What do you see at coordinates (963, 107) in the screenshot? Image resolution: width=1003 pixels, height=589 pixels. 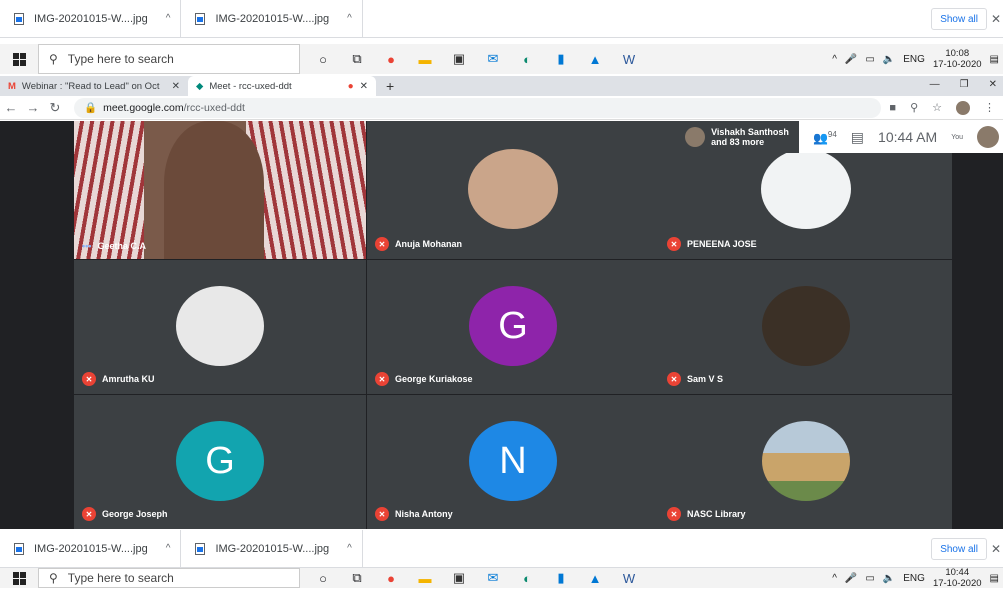 I see `profile-avatar` at bounding box center [963, 107].